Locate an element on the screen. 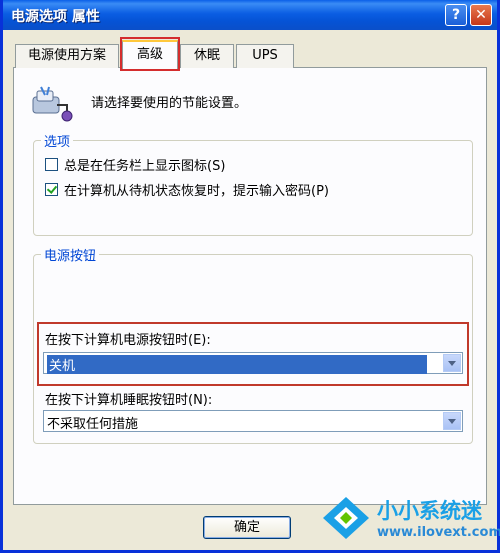 The width and height of the screenshot is (500, 553). site-watermark: 小小系统迷 www.ilovext.com is located at coordinates (409, 521).